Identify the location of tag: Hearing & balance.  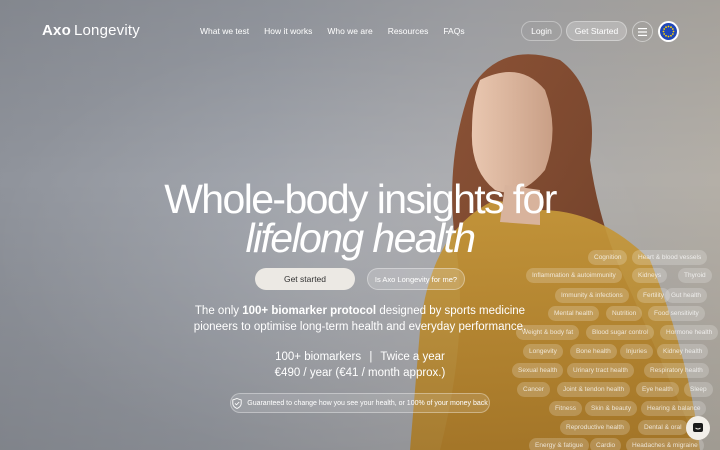
(674, 408).